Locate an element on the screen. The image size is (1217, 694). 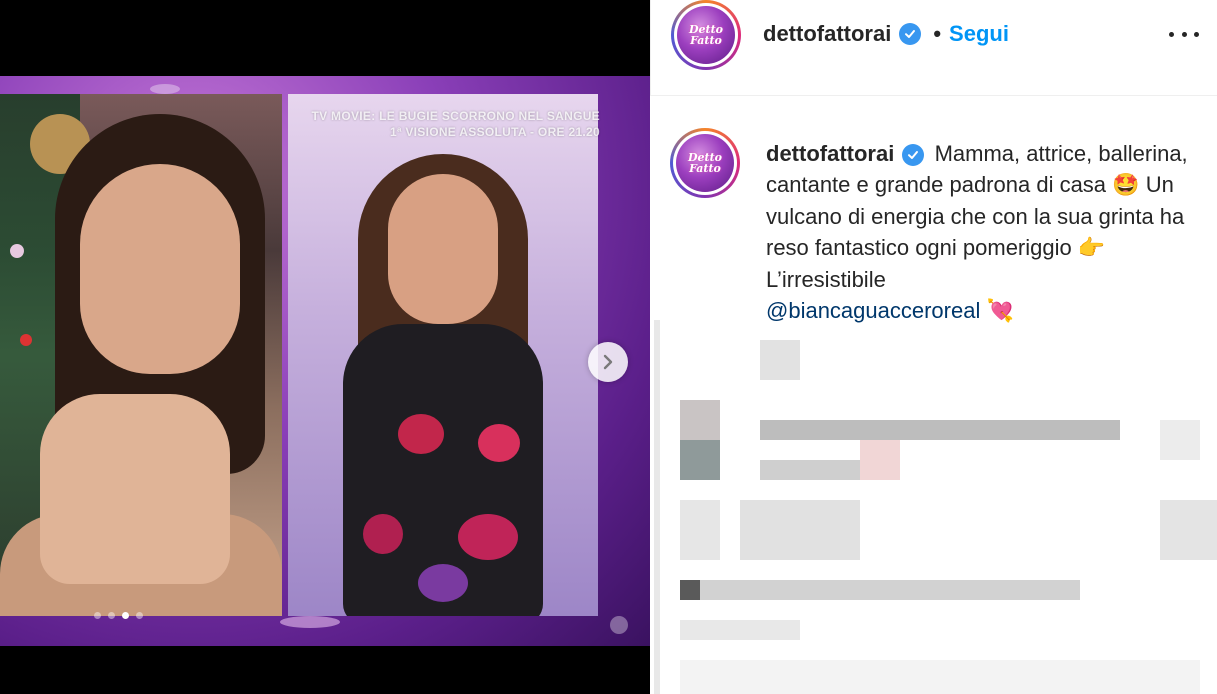
scrollbar is located at coordinates (657, 507).